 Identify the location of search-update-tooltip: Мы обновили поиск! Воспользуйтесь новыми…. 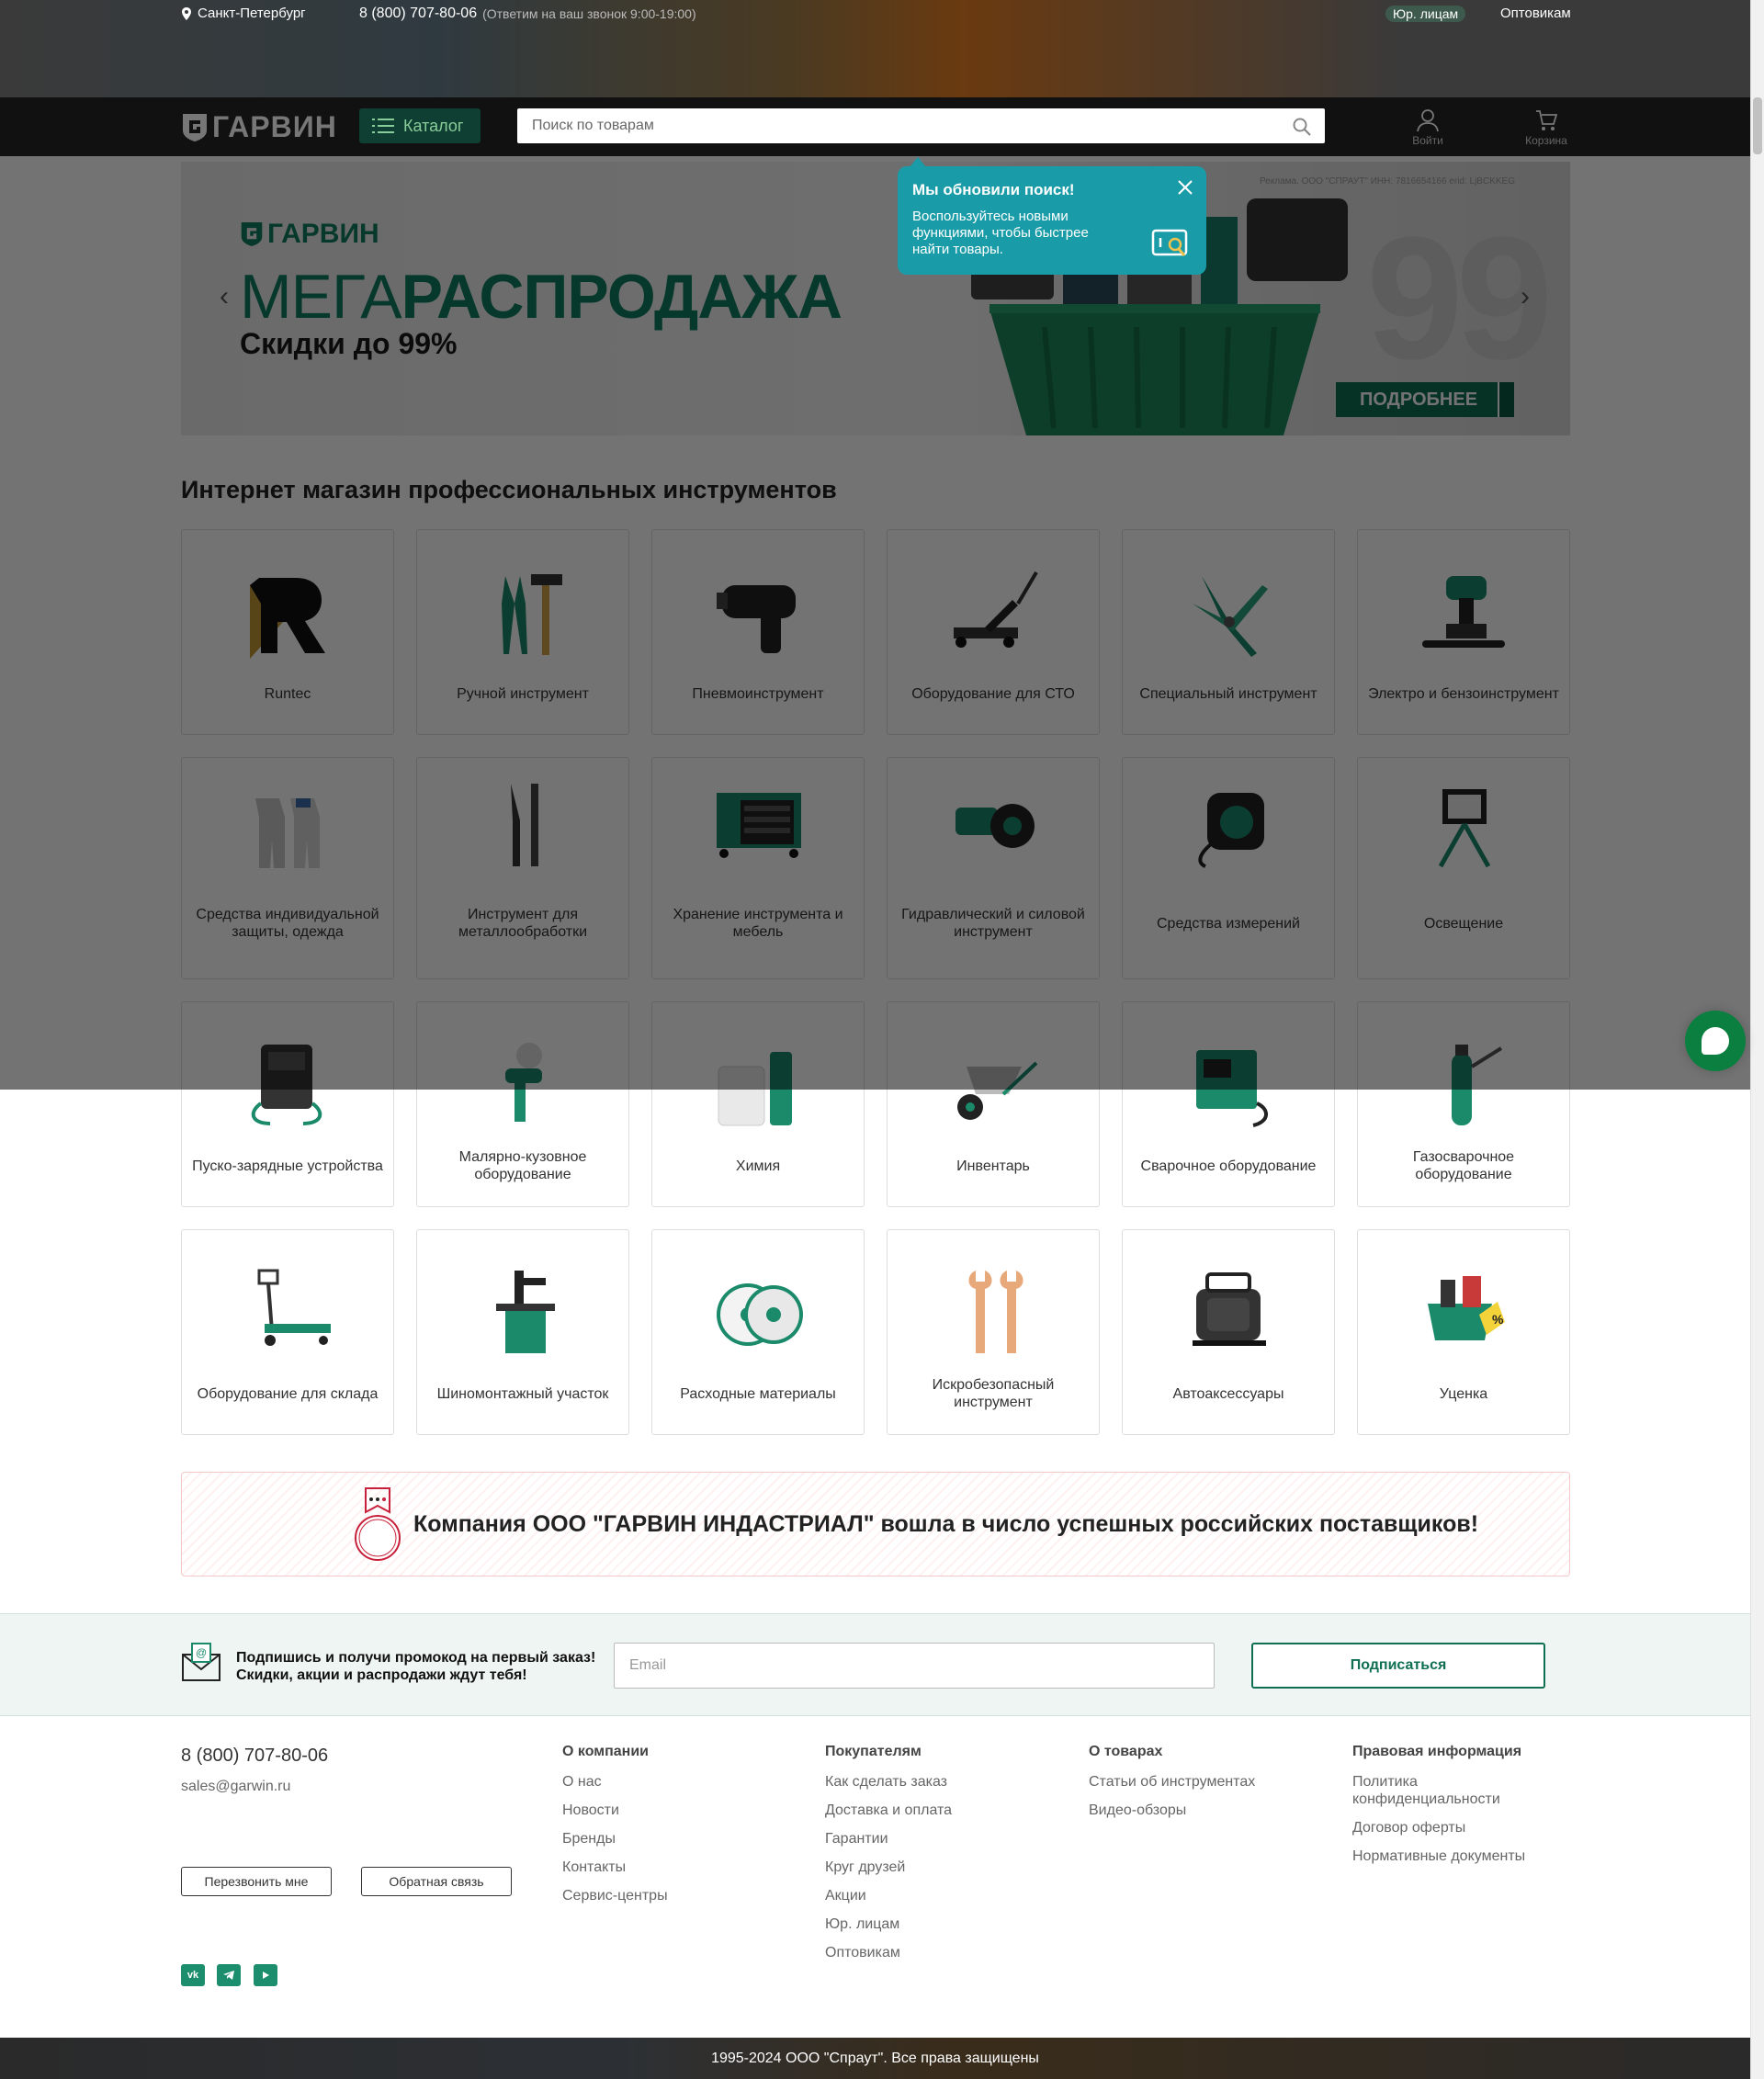
(1052, 216).